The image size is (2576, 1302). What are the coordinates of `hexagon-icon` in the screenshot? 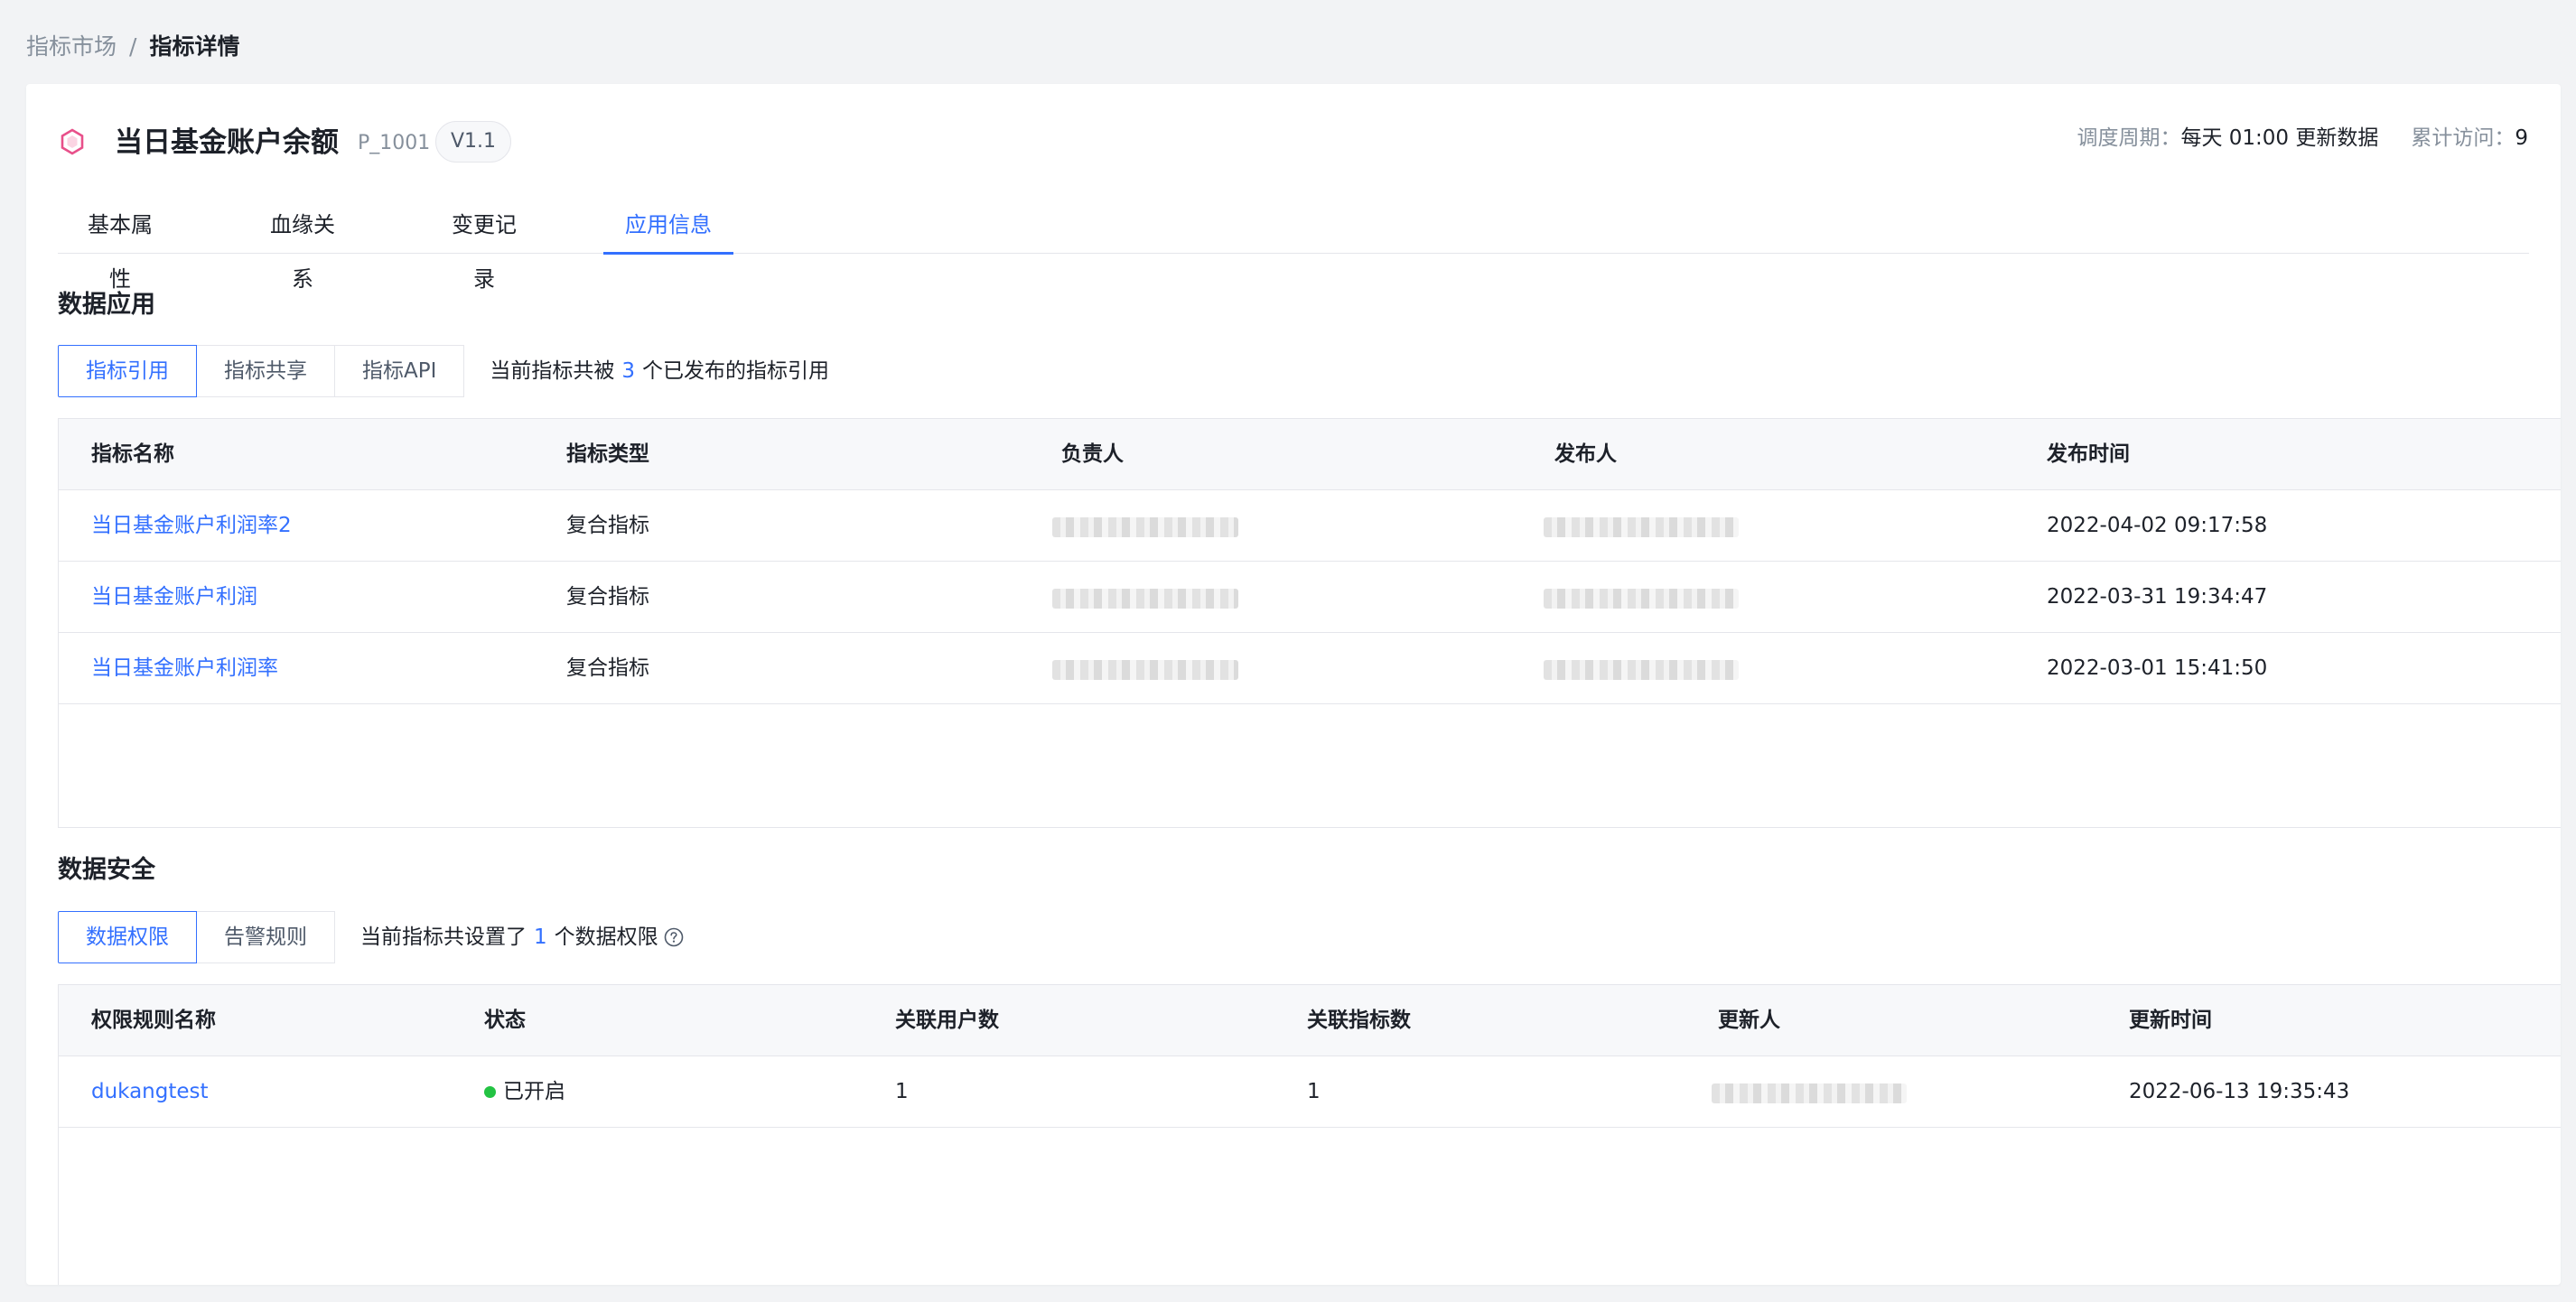 It's located at (73, 141).